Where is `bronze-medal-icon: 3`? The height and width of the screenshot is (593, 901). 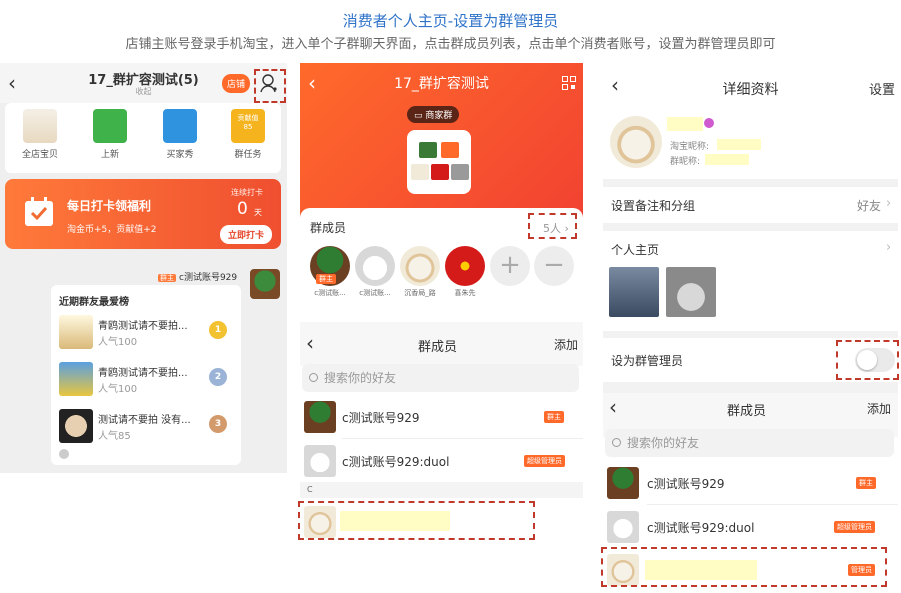
bronze-medal-icon: 3 is located at coordinates (218, 424).